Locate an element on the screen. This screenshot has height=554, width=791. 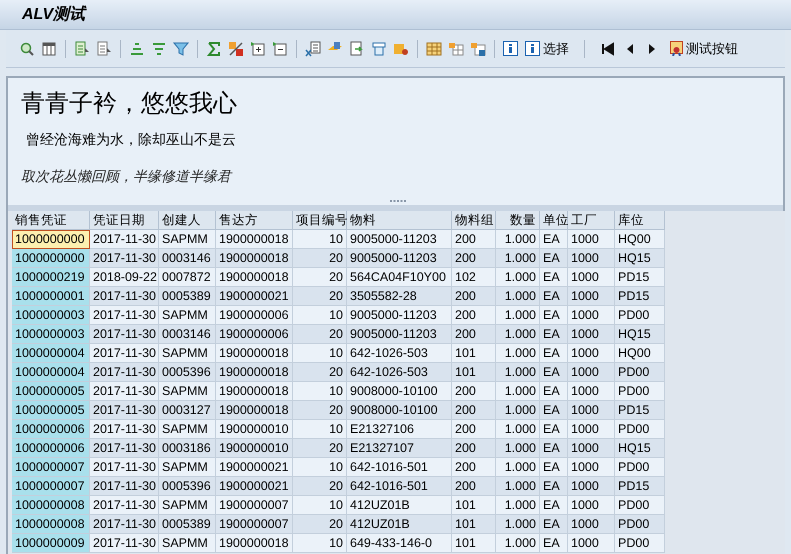
table-cell: 1900000006 is located at coordinates (254, 334).